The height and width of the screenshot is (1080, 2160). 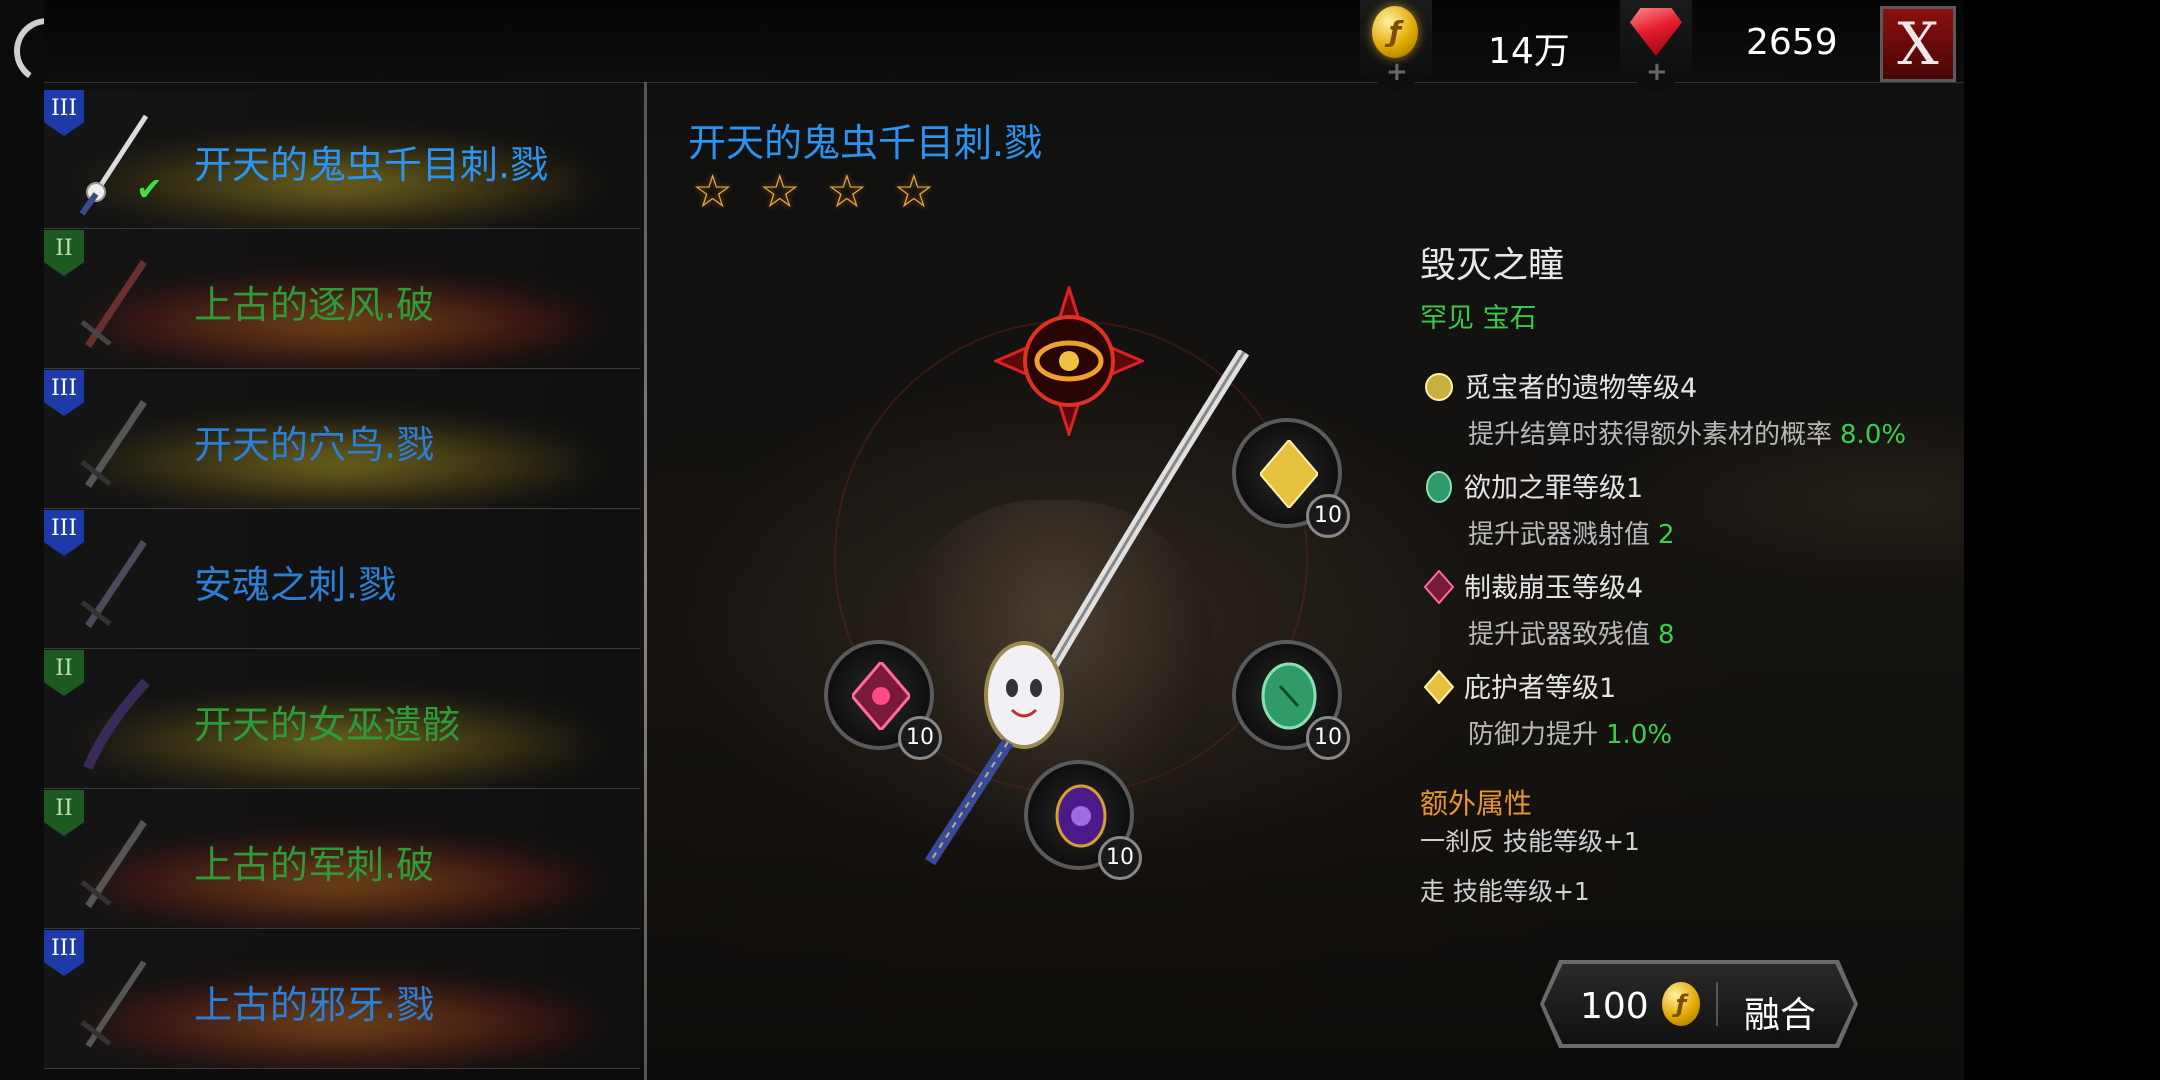 I want to click on socket-purple: 10, so click(x=1083, y=820).